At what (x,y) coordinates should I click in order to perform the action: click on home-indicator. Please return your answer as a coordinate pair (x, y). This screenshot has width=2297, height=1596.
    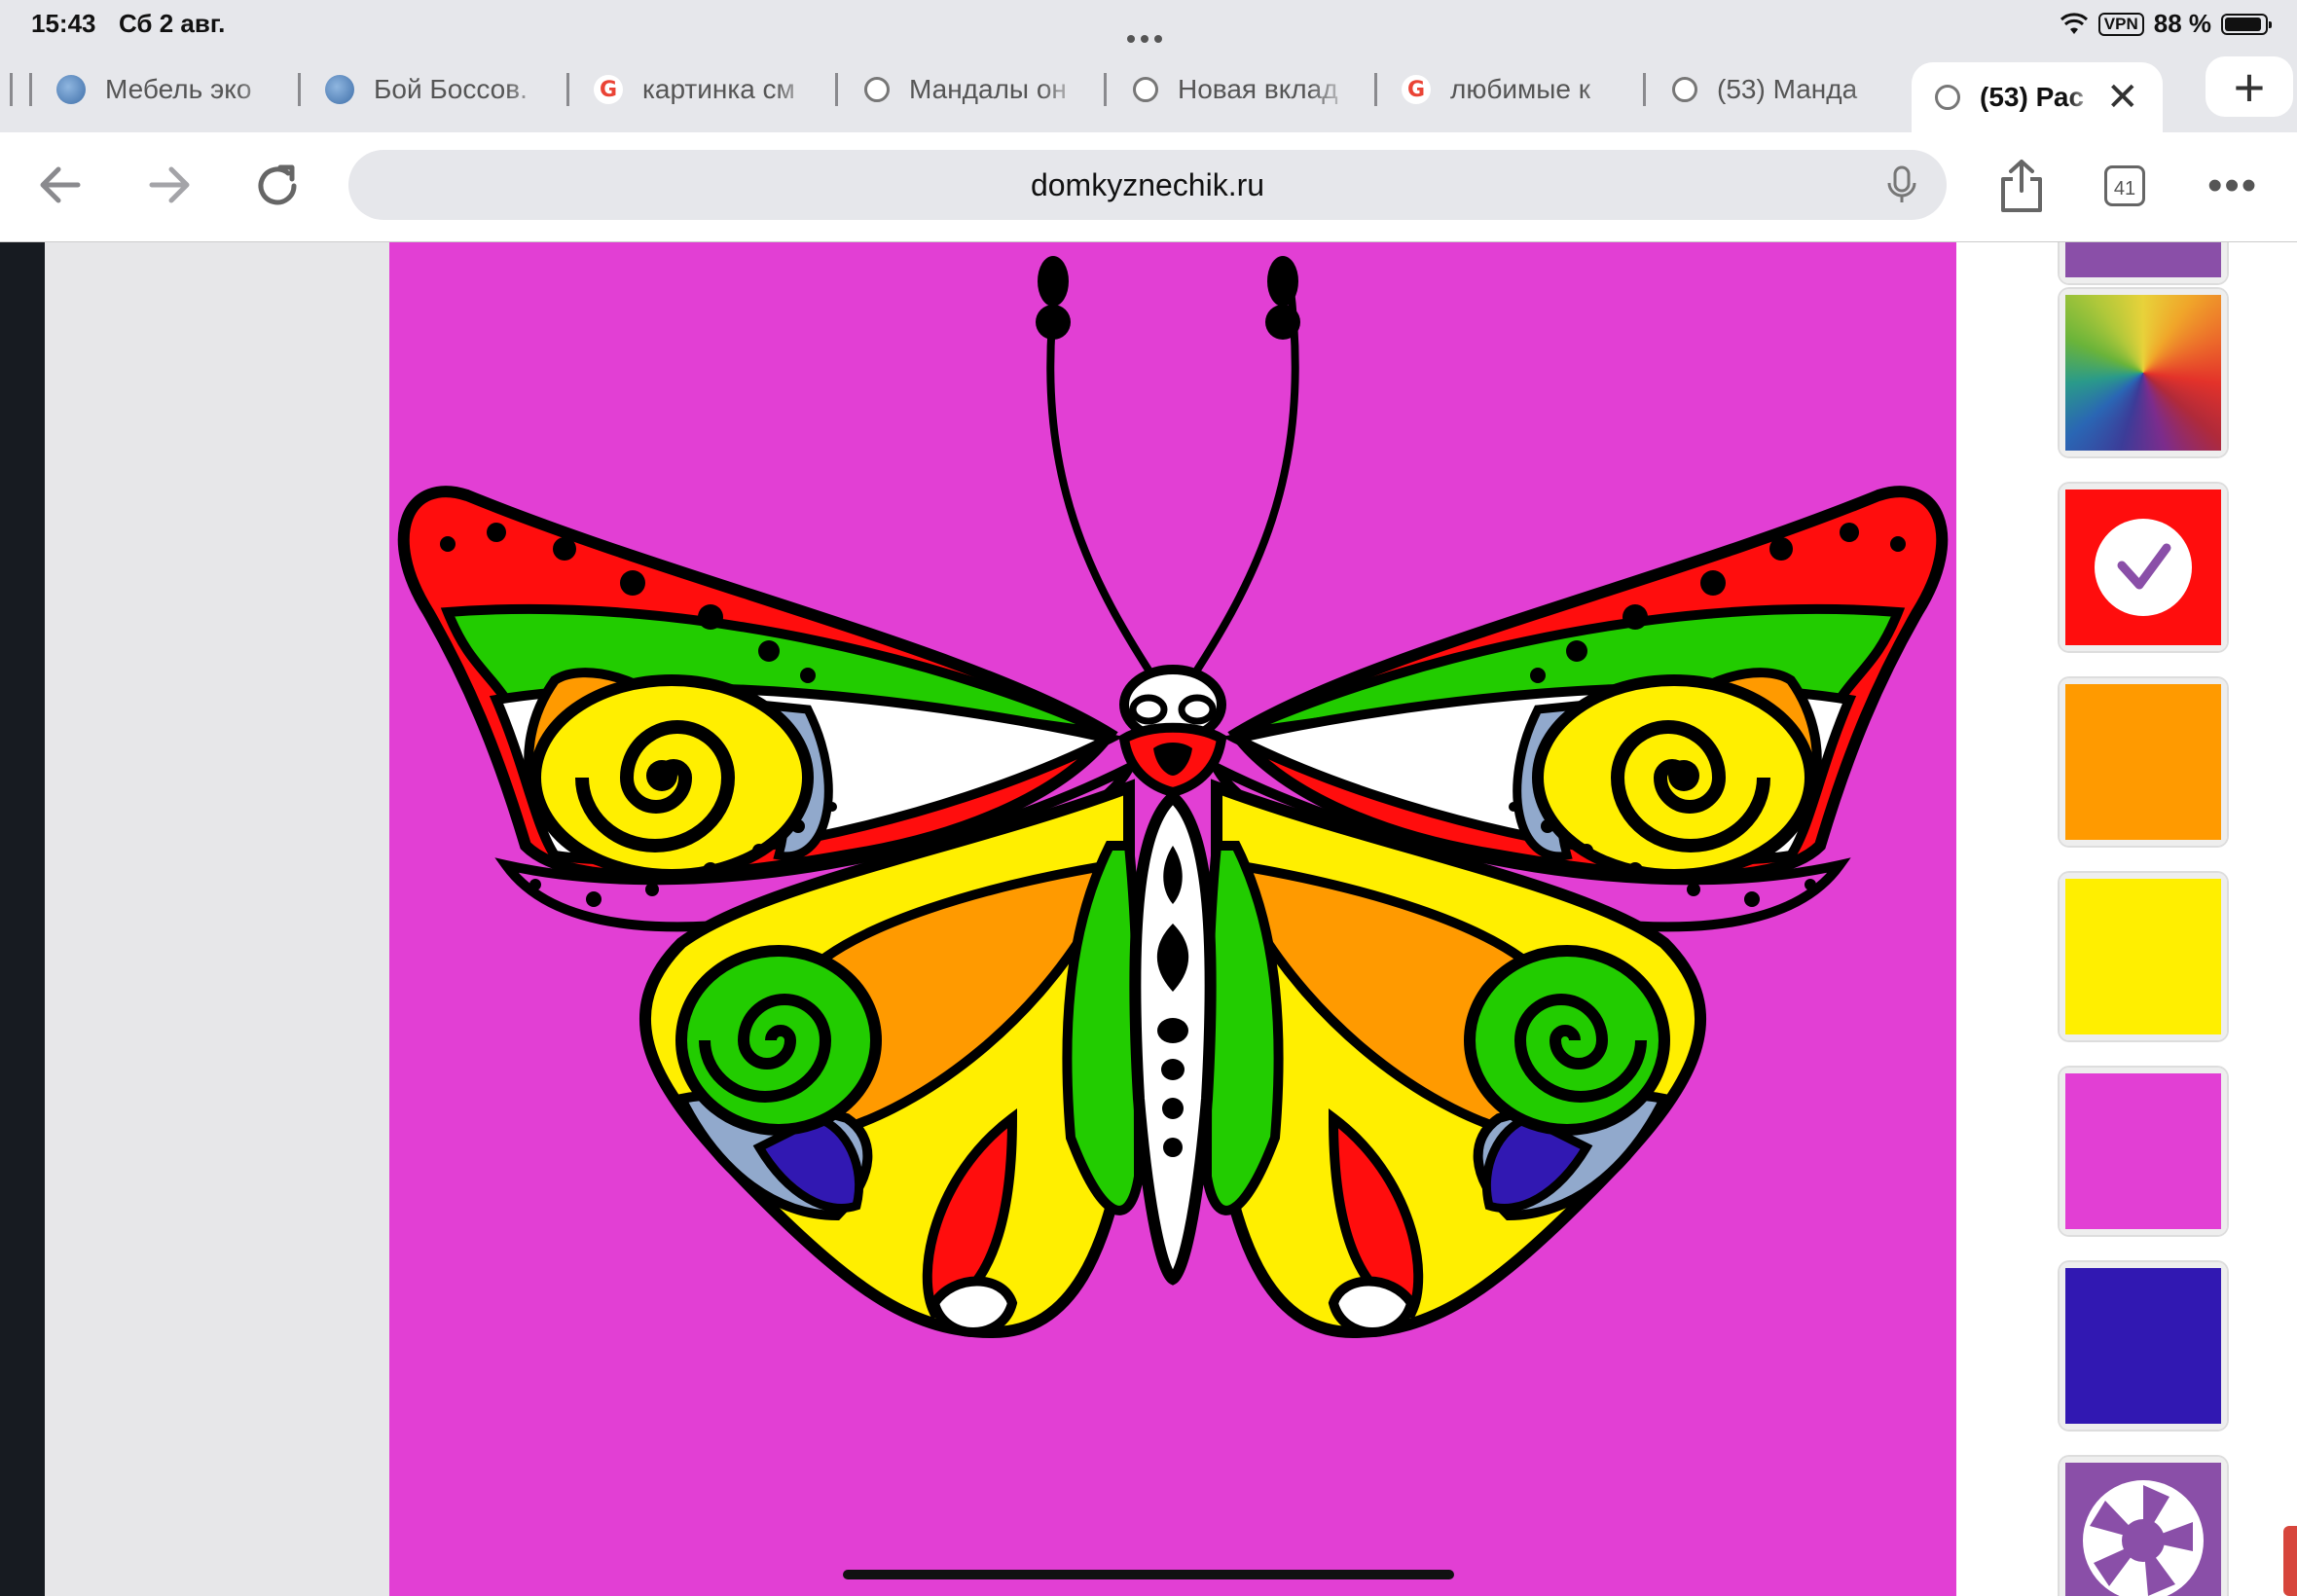
    Looking at the image, I should click on (1148, 1574).